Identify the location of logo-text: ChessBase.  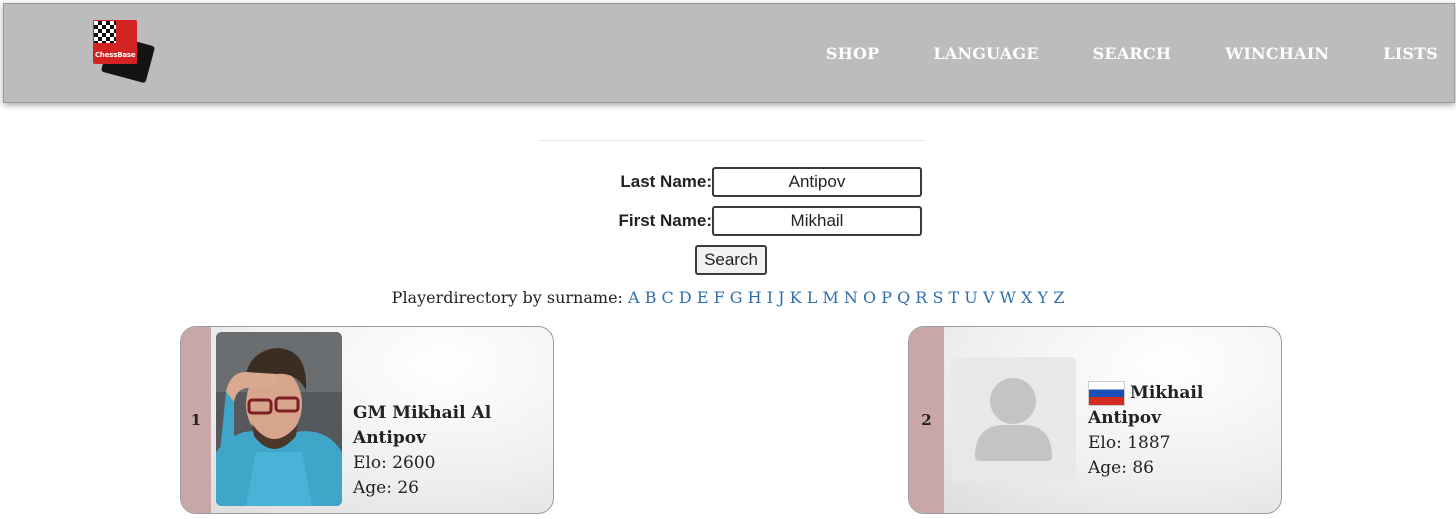
(115, 55).